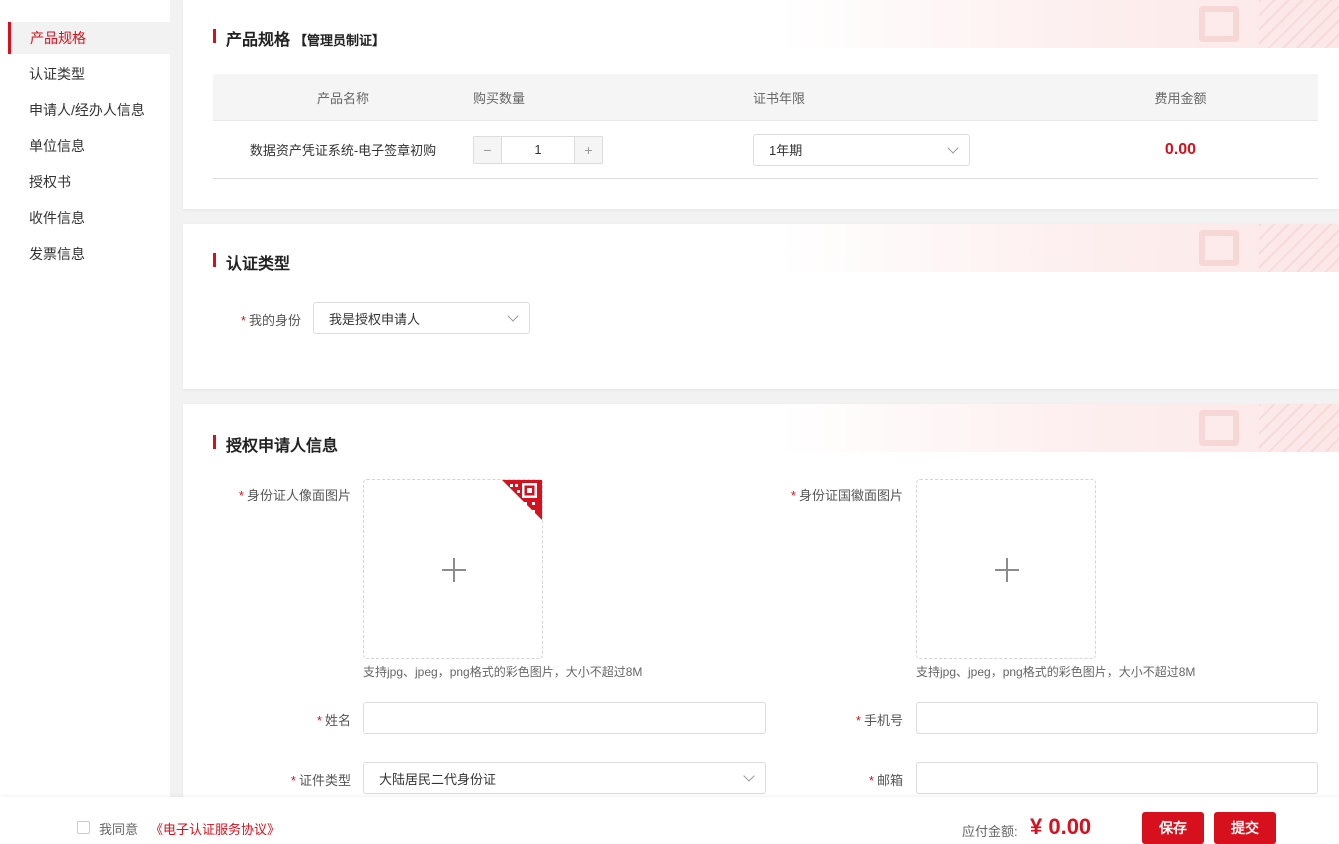 This screenshot has width=1339, height=844. I want to click on name-label-text: 姓名, so click(337, 720).